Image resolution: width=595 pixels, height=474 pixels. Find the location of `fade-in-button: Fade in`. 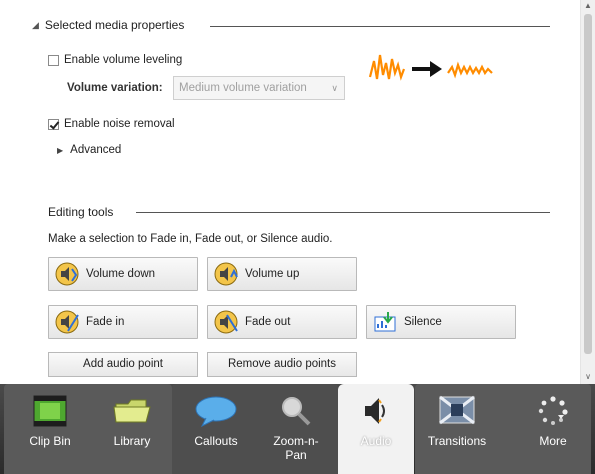

fade-in-button: Fade in is located at coordinates (123, 322).